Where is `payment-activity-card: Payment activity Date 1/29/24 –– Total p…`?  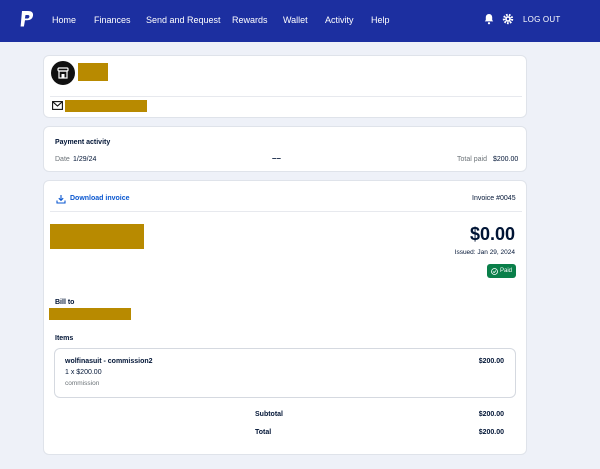
payment-activity-card: Payment activity Date 1/29/24 –– Total p… is located at coordinates (285, 149).